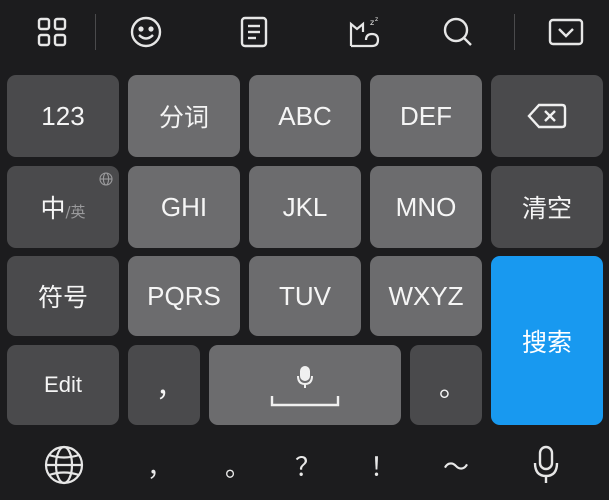 Image resolution: width=609 pixels, height=500 pixels. I want to click on clear-key: 清空, so click(547, 207).